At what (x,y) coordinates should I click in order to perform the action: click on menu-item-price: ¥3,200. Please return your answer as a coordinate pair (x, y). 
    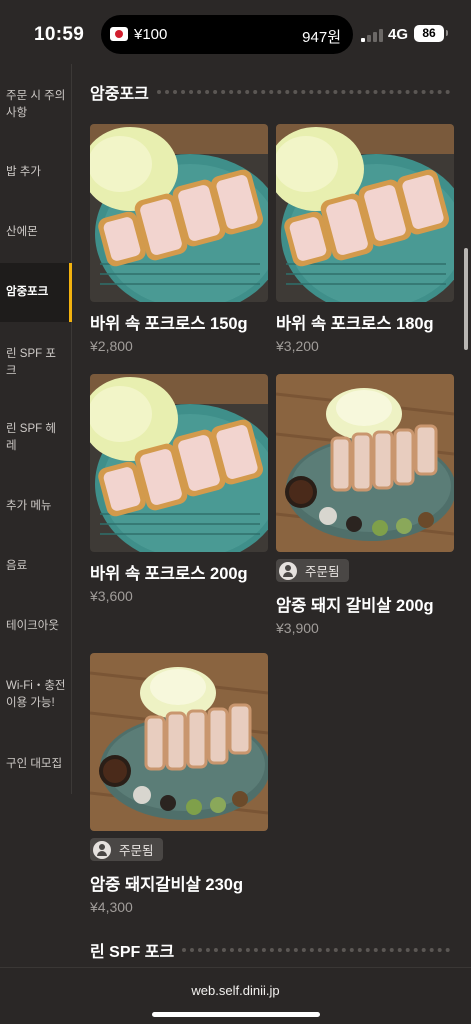
    Looking at the image, I should click on (297, 346).